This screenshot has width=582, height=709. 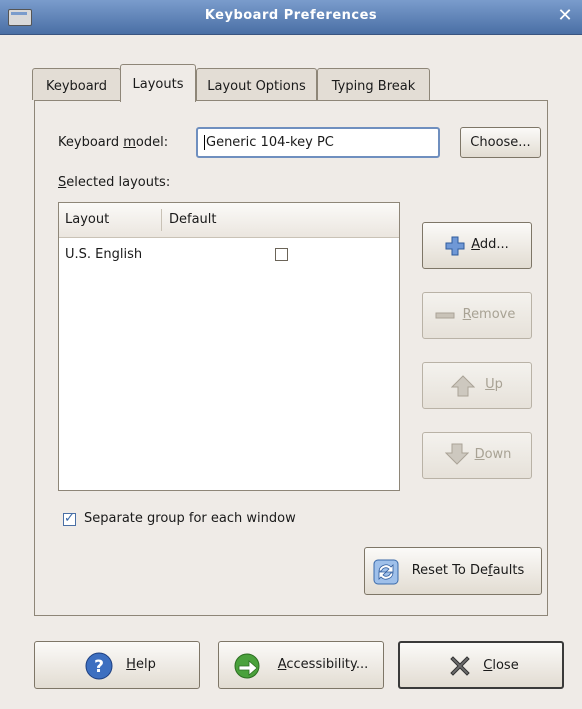 I want to click on tab-typing-break: Typing Break, so click(x=373, y=84).